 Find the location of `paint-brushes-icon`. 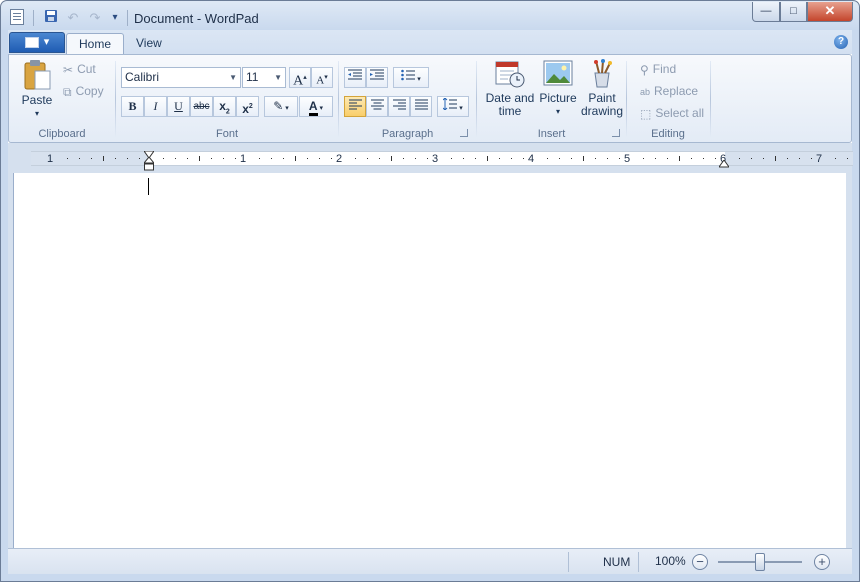

paint-brushes-icon is located at coordinates (603, 73).